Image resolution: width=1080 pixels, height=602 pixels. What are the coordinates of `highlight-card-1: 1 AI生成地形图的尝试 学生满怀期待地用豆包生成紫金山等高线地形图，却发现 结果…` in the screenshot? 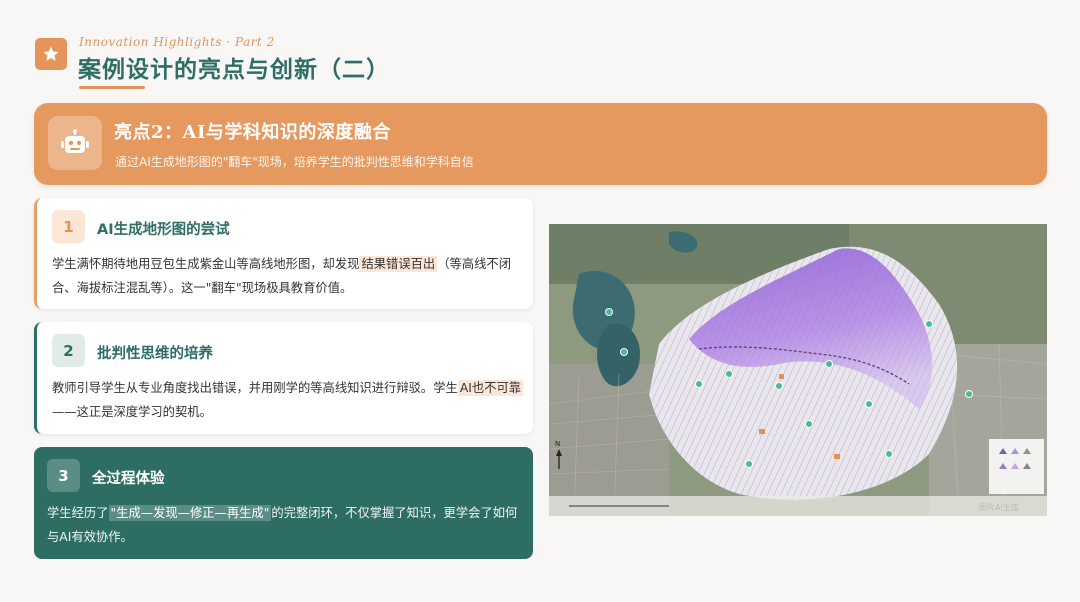 It's located at (283, 253).